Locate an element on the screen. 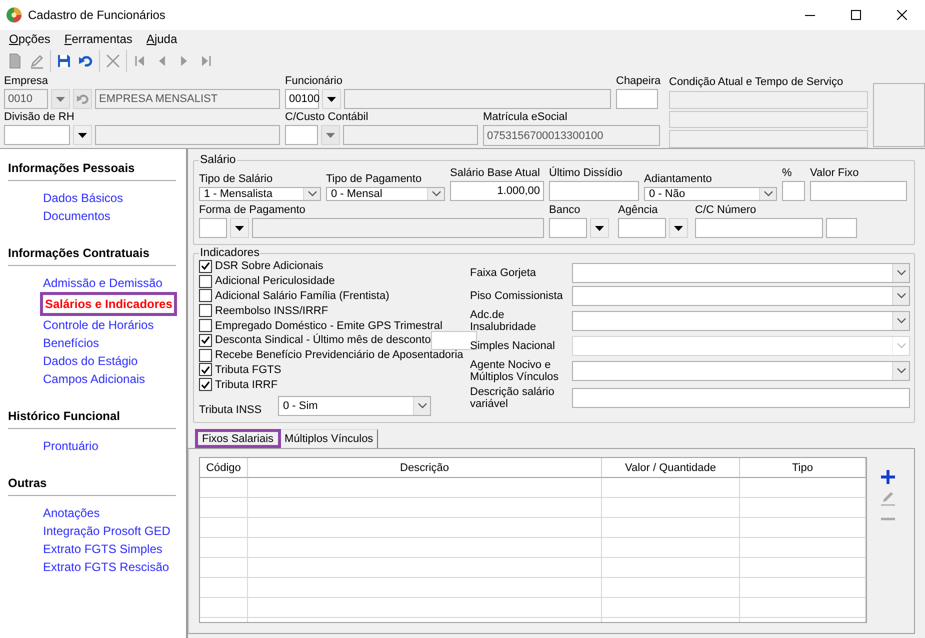 Image resolution: width=925 pixels, height=638 pixels. check-icon is located at coordinates (205, 266).